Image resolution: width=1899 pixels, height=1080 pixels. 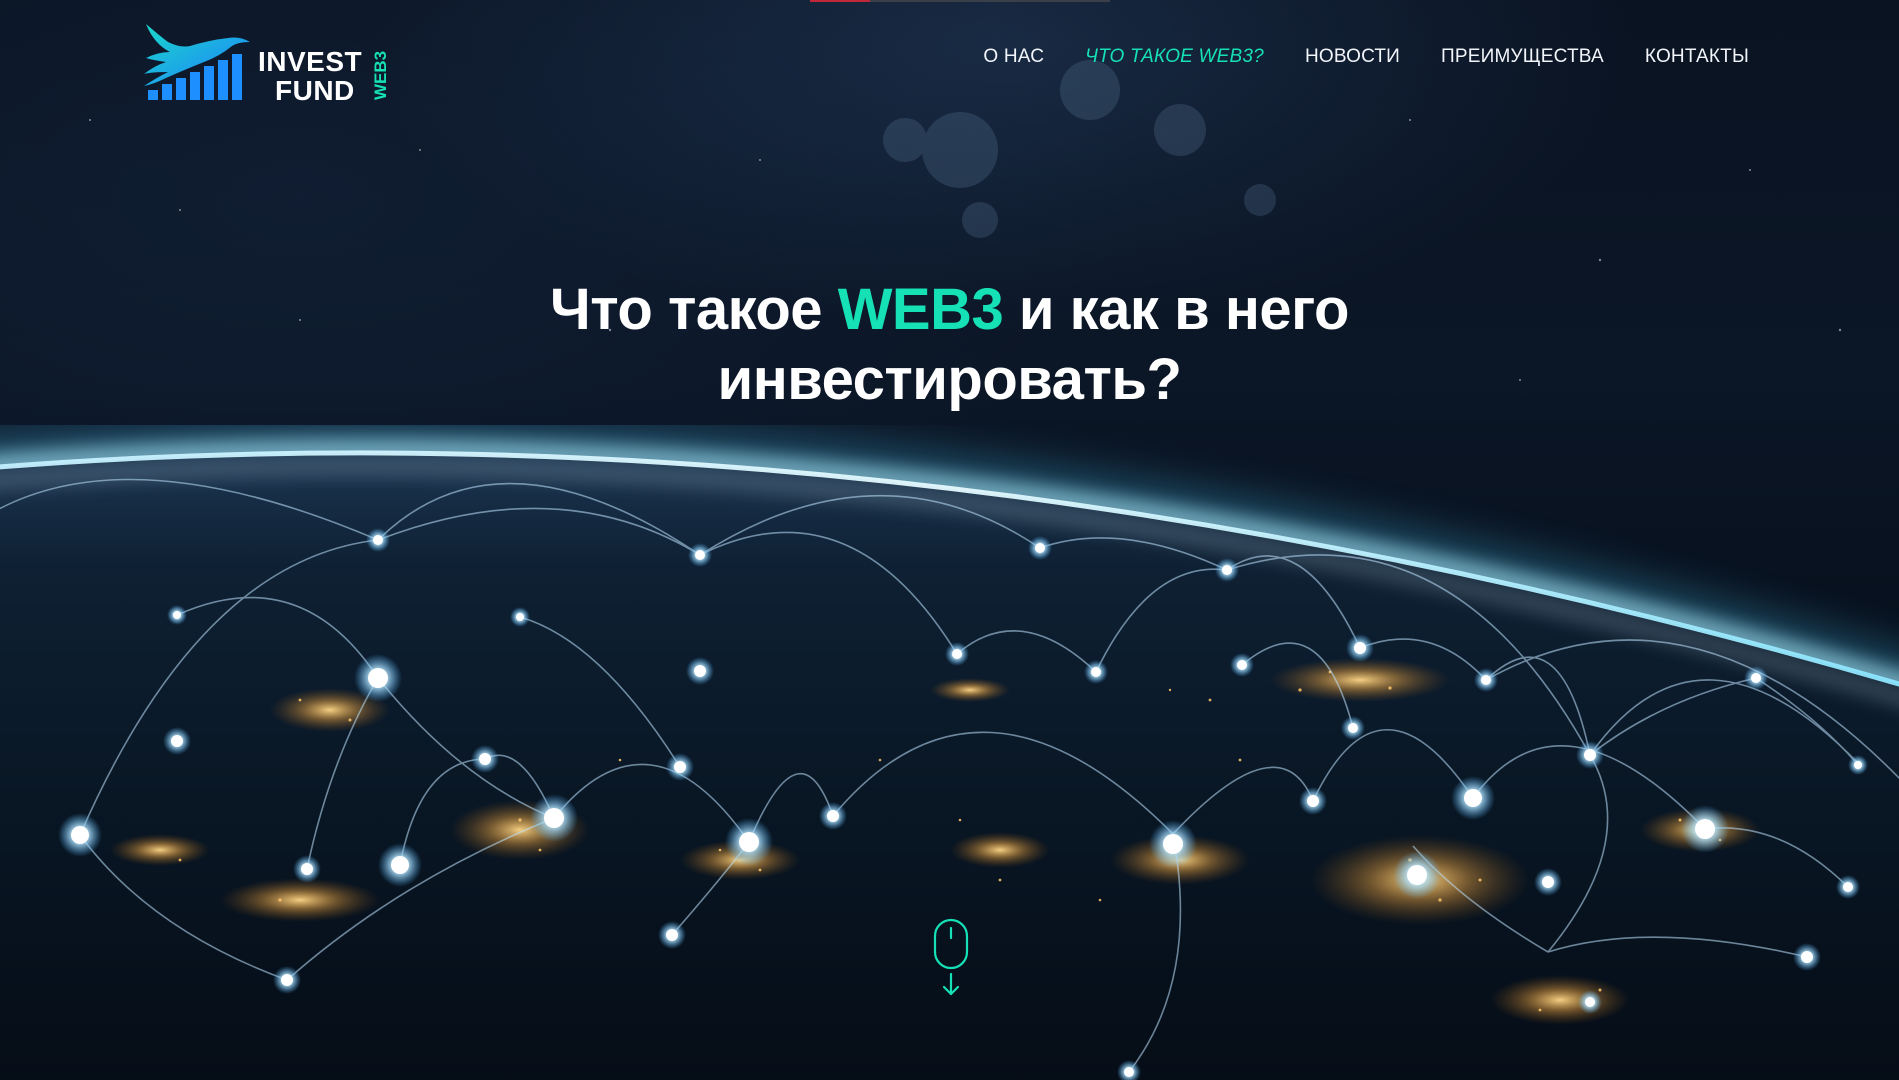 I want to click on nav-item-what-is-web3: ЧТО ТАКОЕ WEB3?, so click(x=1174, y=57).